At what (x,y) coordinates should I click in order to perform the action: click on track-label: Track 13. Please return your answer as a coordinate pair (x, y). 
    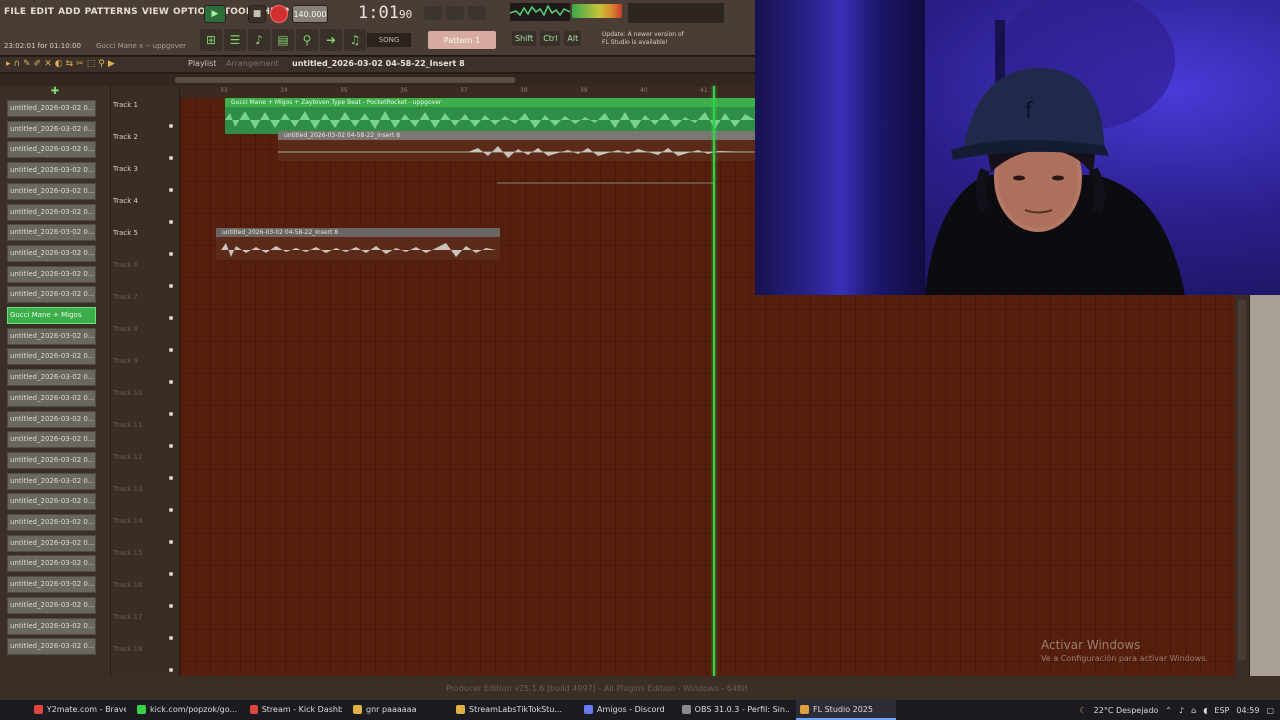
    Looking at the image, I should click on (127, 489).